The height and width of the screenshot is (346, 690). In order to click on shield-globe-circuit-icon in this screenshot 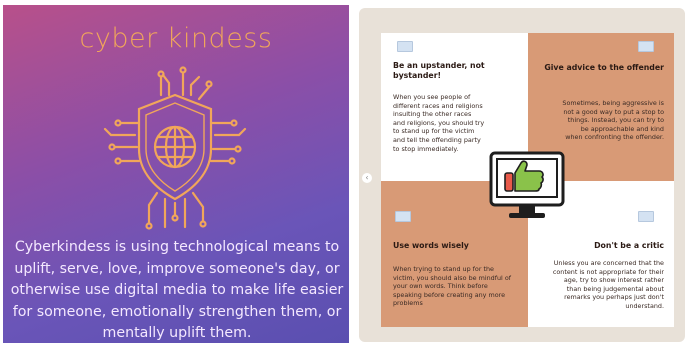, I will do `click(175, 148)`.